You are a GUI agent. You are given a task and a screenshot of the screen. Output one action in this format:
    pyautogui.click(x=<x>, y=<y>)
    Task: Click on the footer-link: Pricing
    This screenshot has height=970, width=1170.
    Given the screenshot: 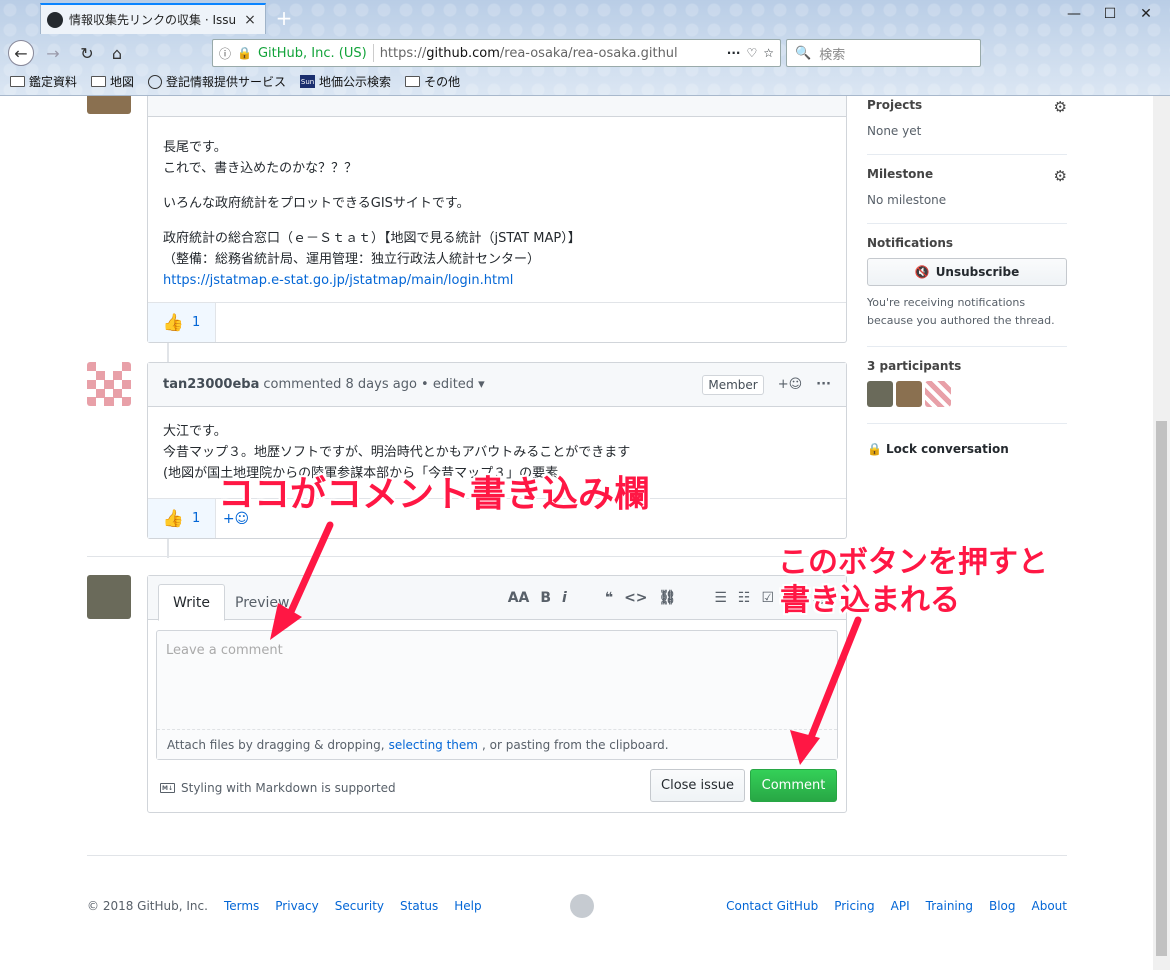 What is the action you would take?
    pyautogui.click(x=854, y=906)
    